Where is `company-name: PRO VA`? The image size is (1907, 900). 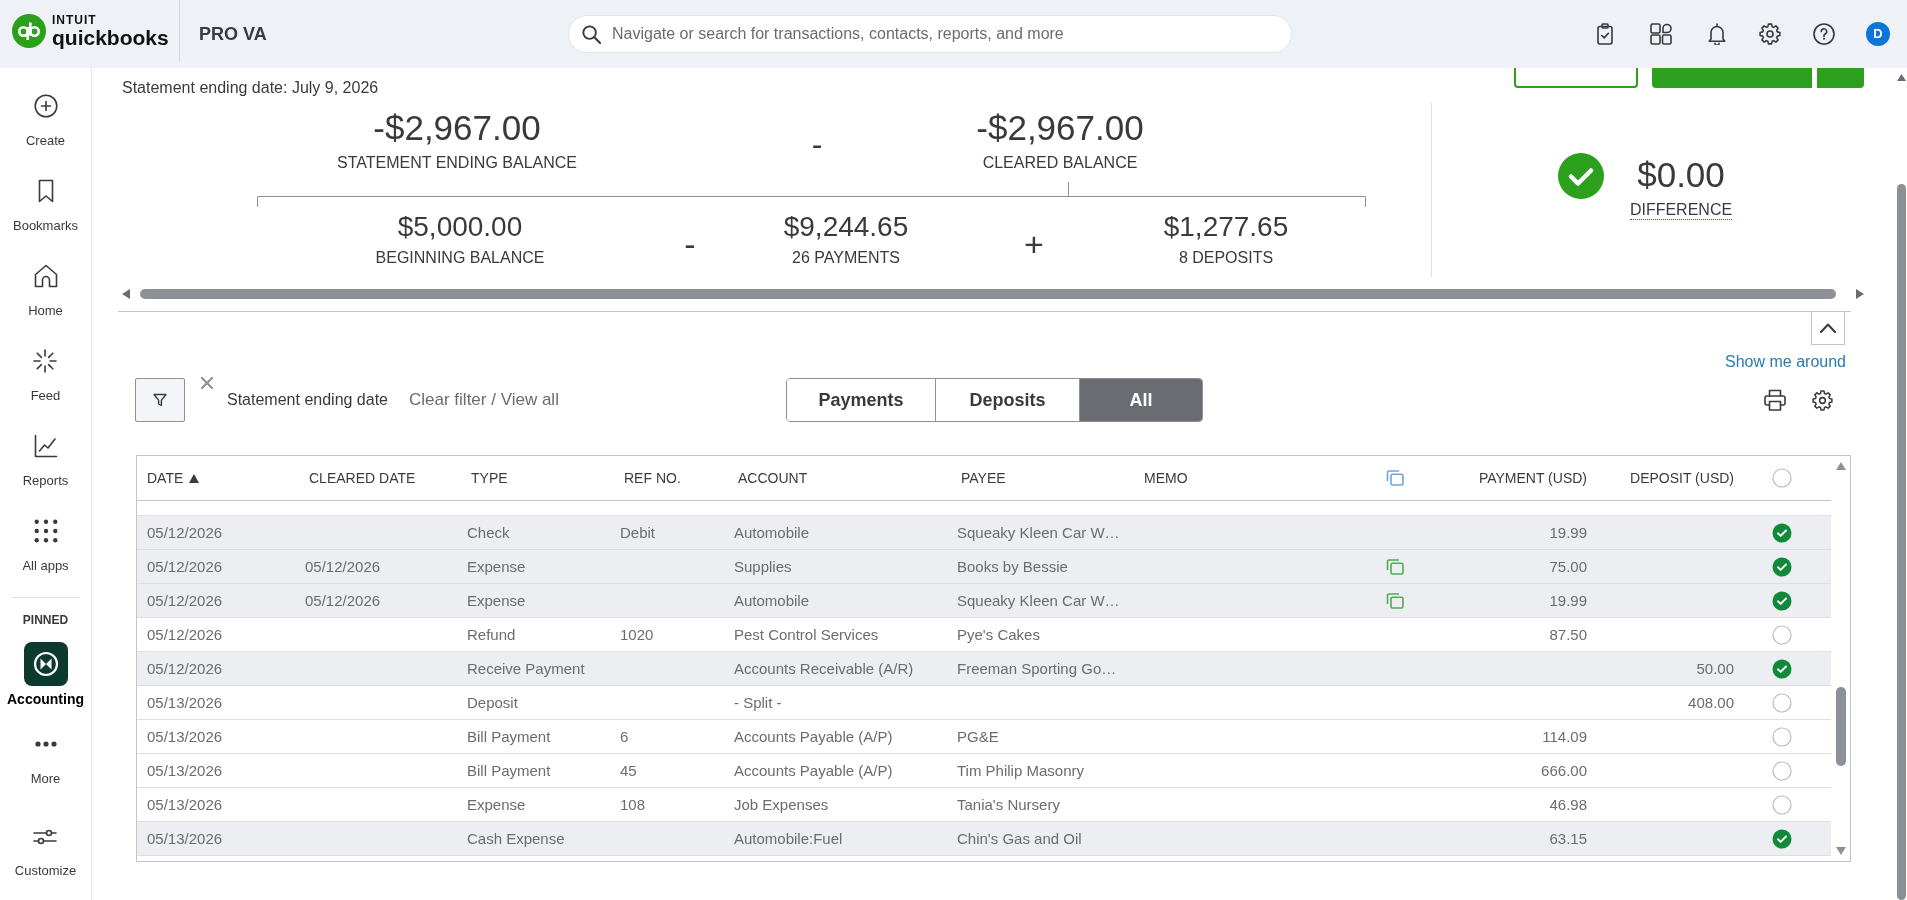
company-name: PRO VA is located at coordinates (233, 34).